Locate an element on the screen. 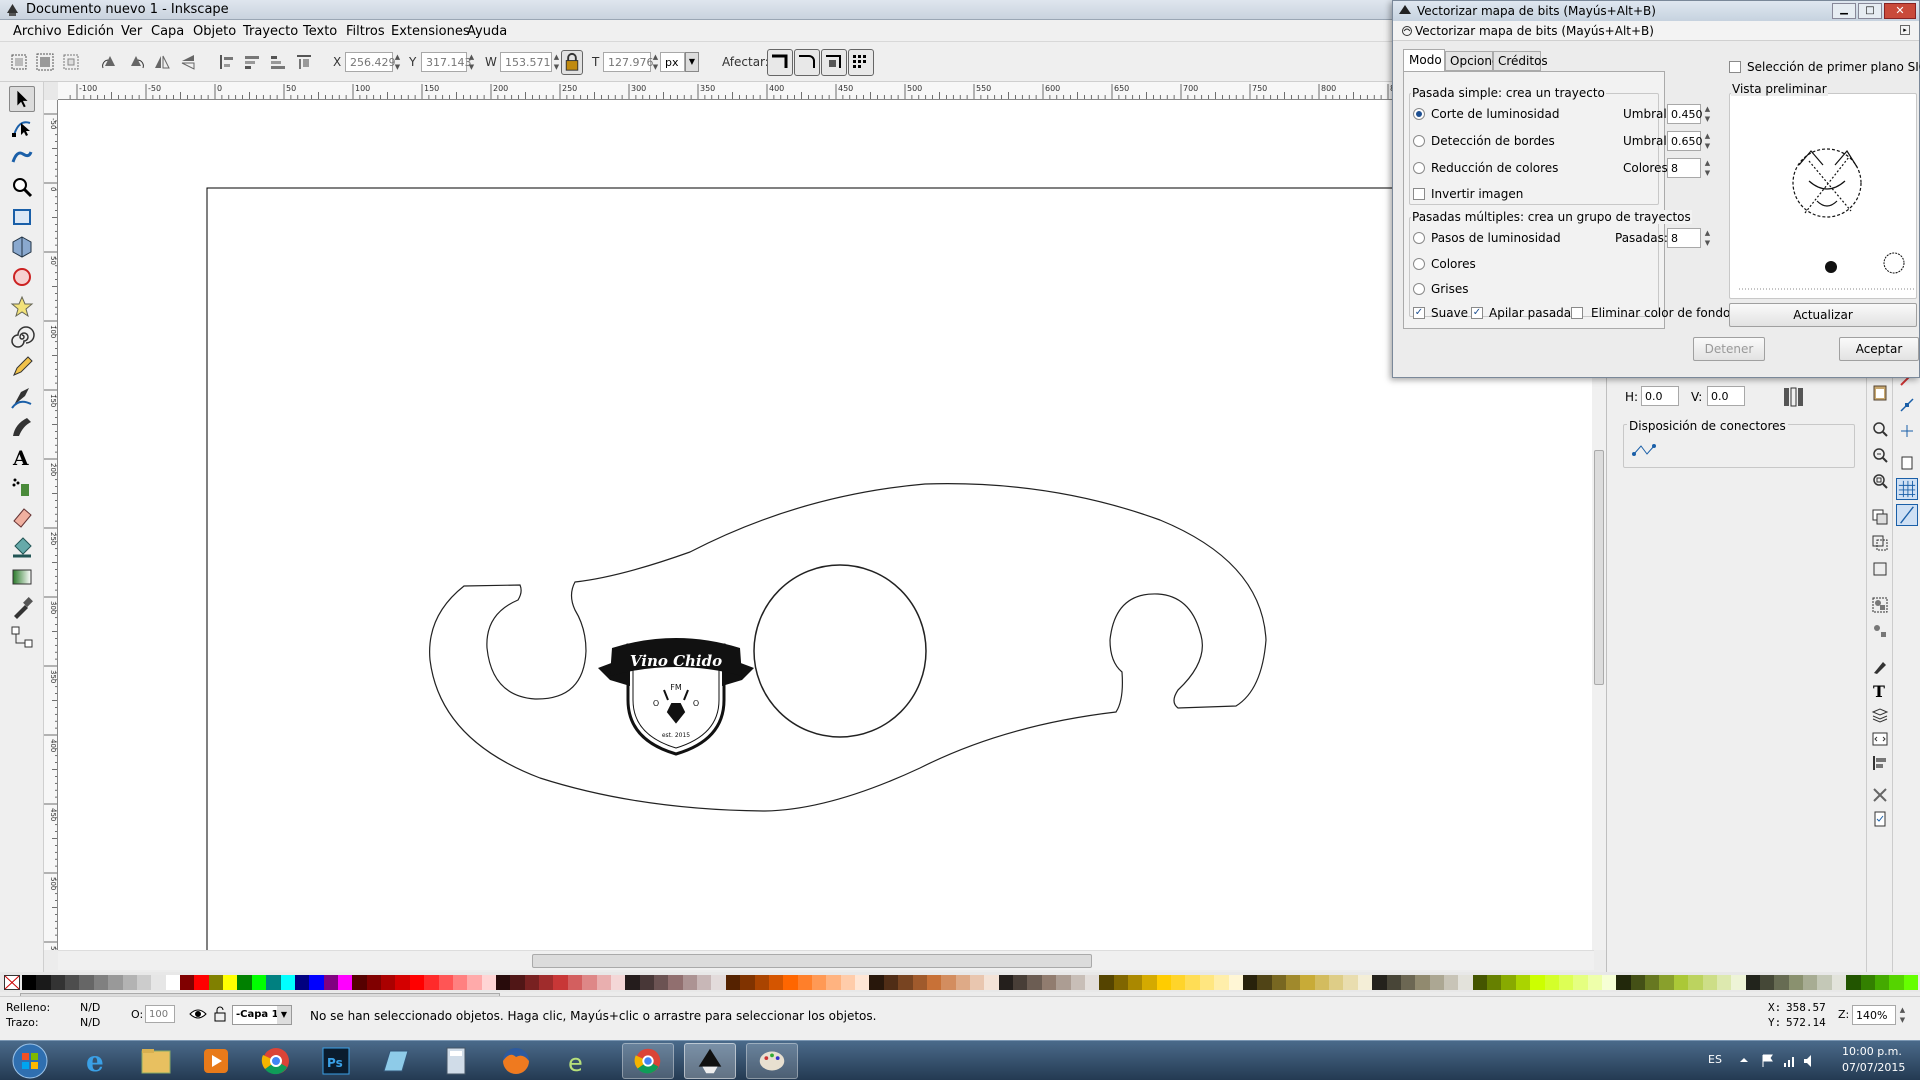 The height and width of the screenshot is (1080, 1920). threshold-1-field: 0.450 is located at coordinates (1685, 114).